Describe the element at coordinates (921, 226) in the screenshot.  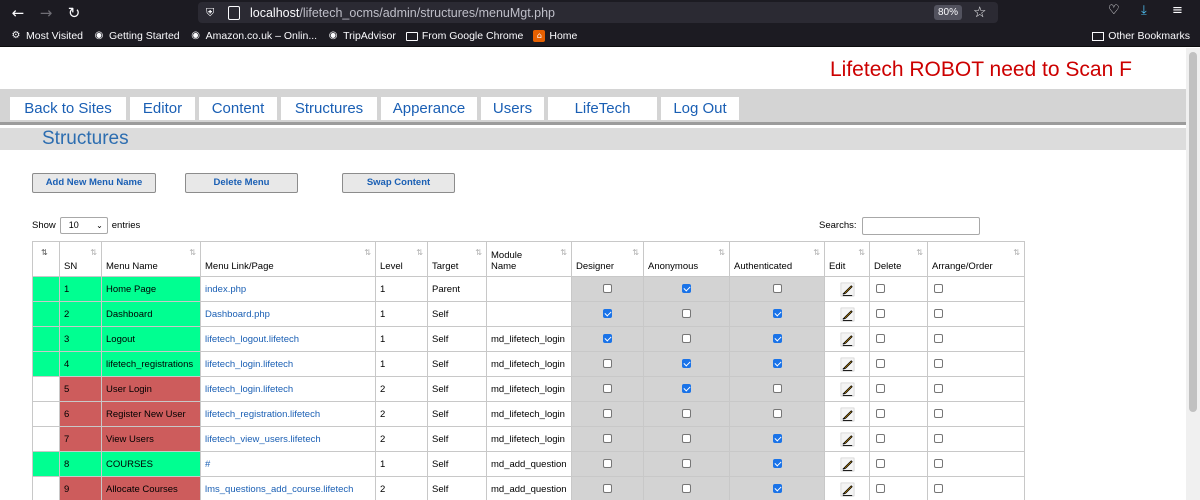
I see `search-input` at that location.